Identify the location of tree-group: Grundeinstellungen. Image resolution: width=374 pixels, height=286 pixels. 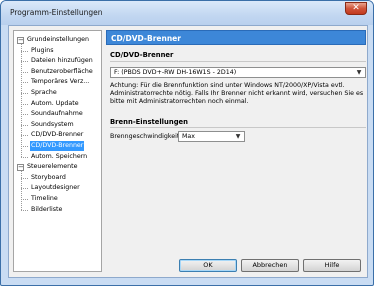
(58, 40).